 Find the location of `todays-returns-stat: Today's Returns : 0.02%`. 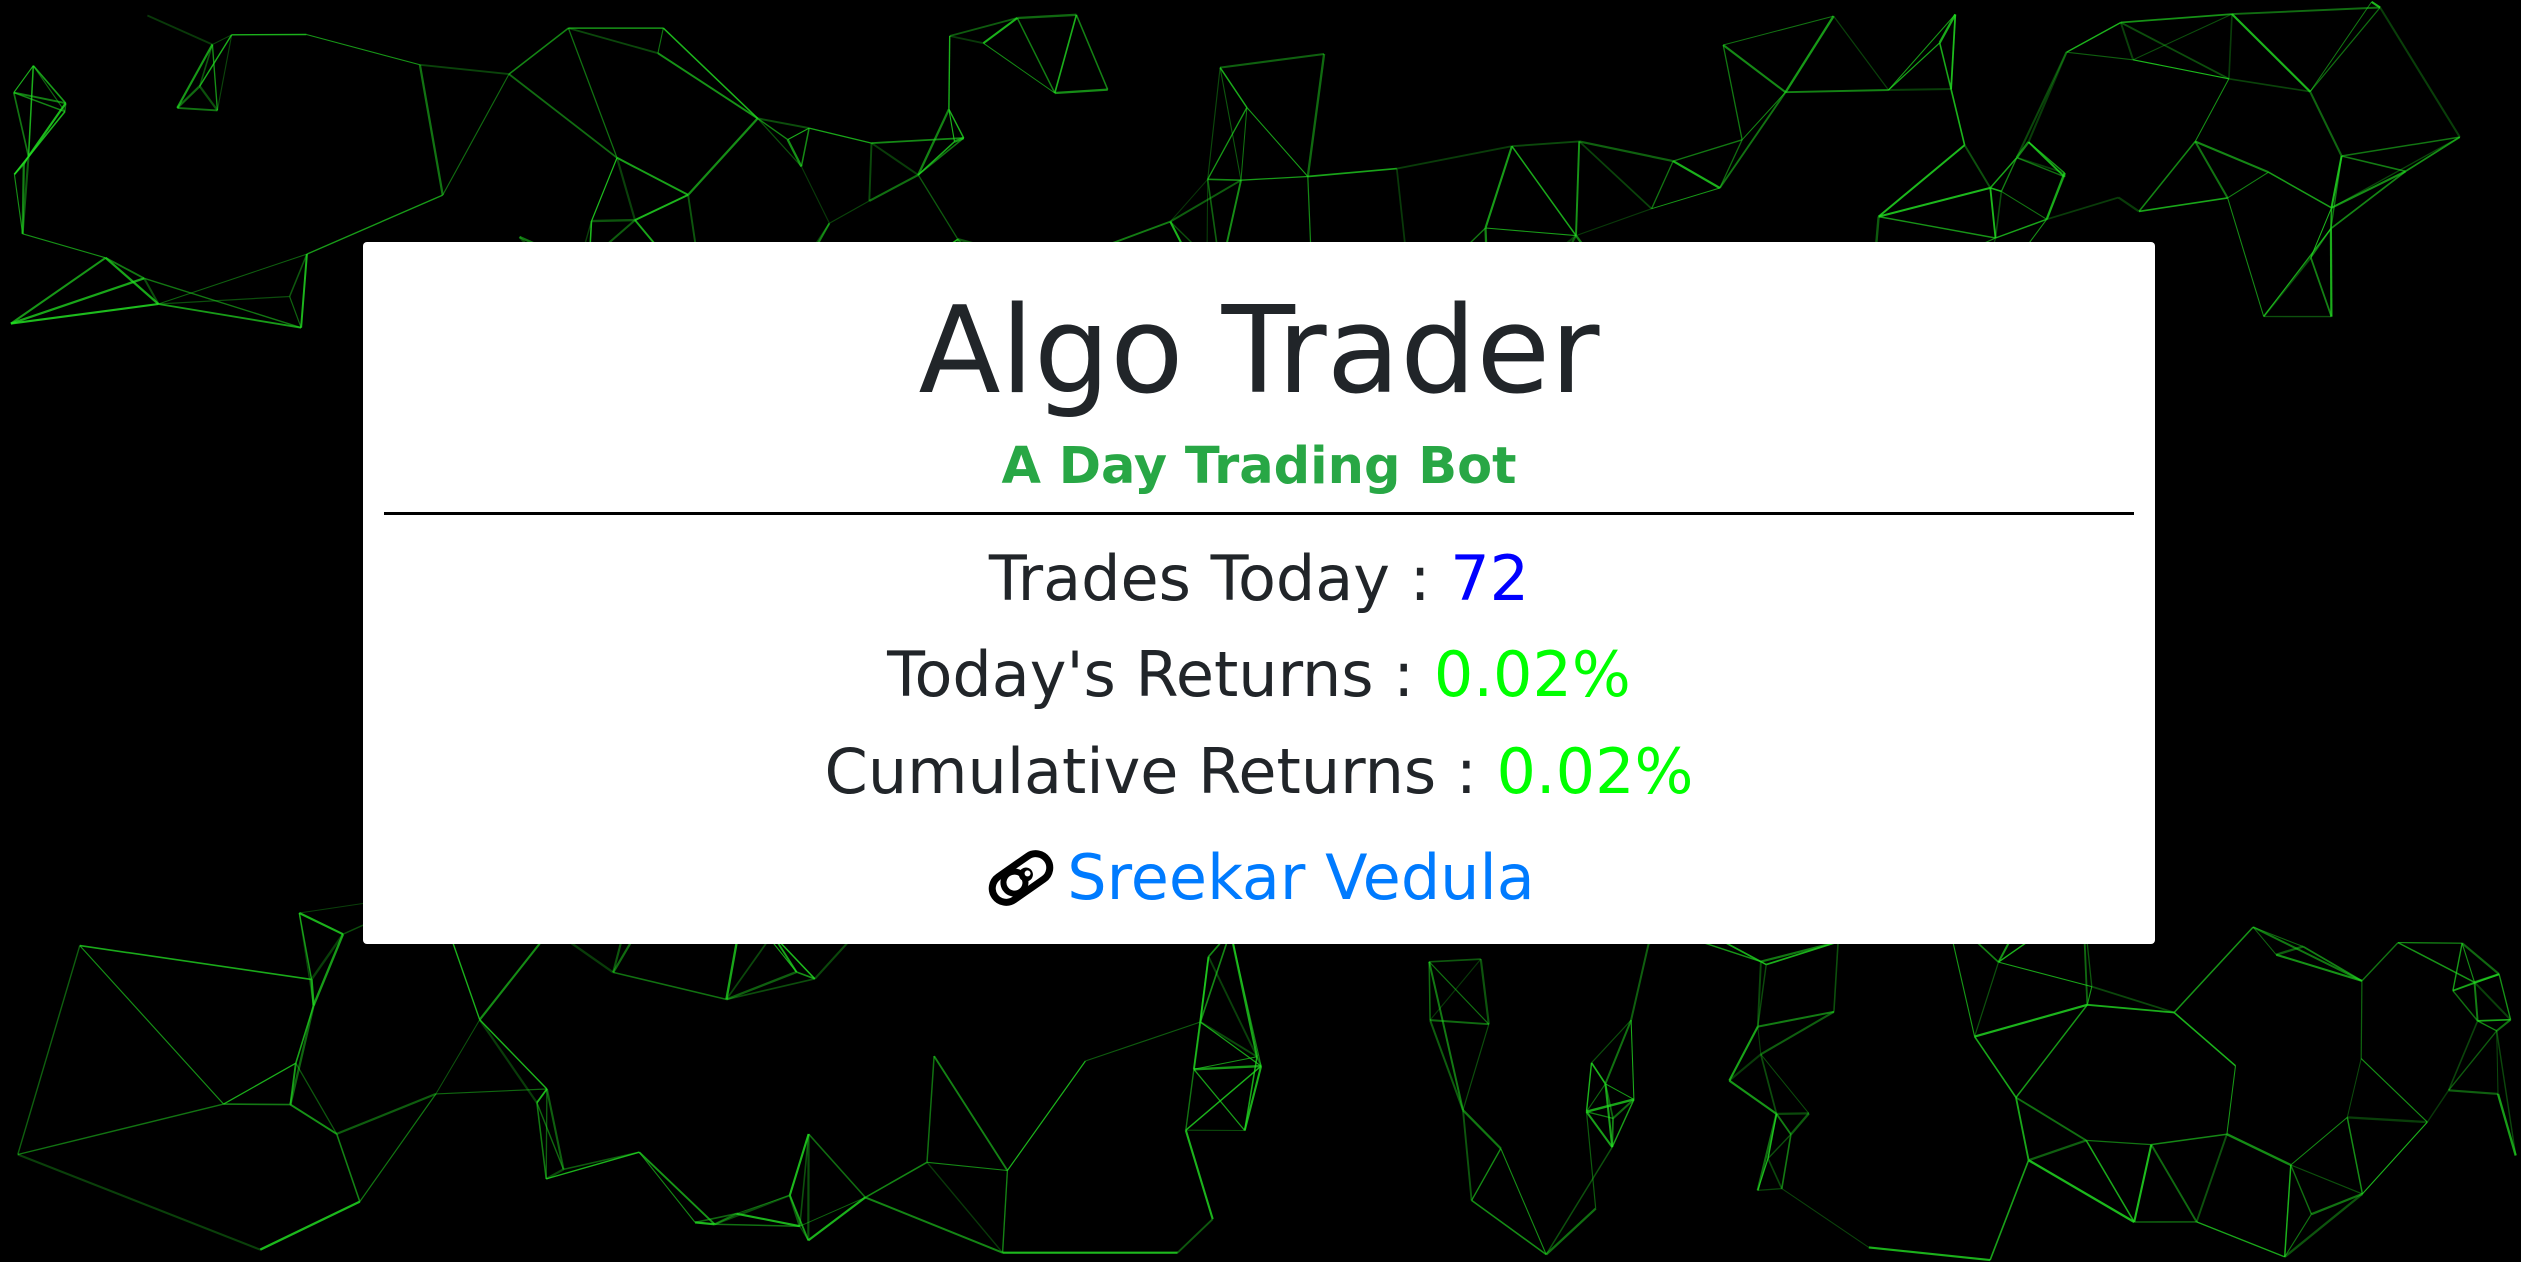

todays-returns-stat: Today's Returns : 0.02% is located at coordinates (1259, 675).